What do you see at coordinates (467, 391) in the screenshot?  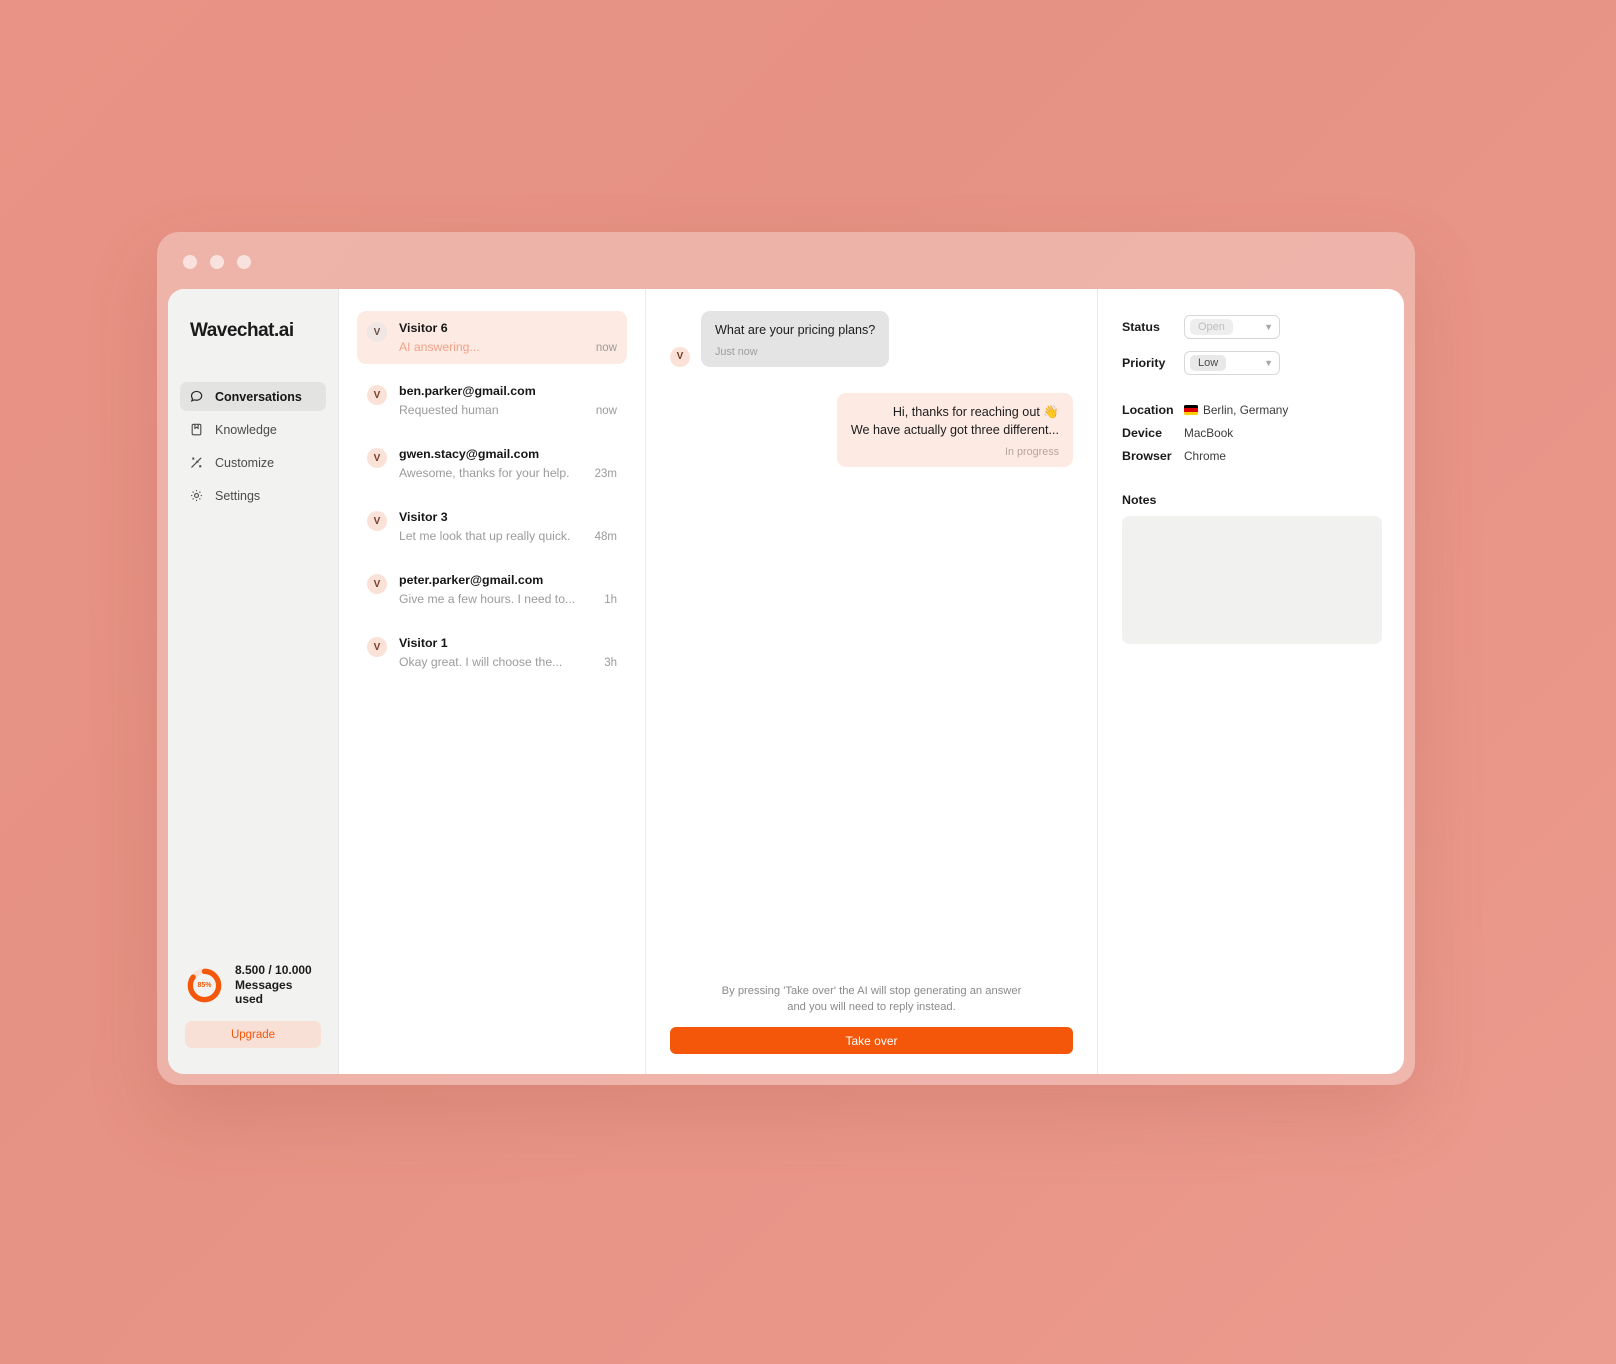 I see `conversation-name: ben.parker@gmail.com` at bounding box center [467, 391].